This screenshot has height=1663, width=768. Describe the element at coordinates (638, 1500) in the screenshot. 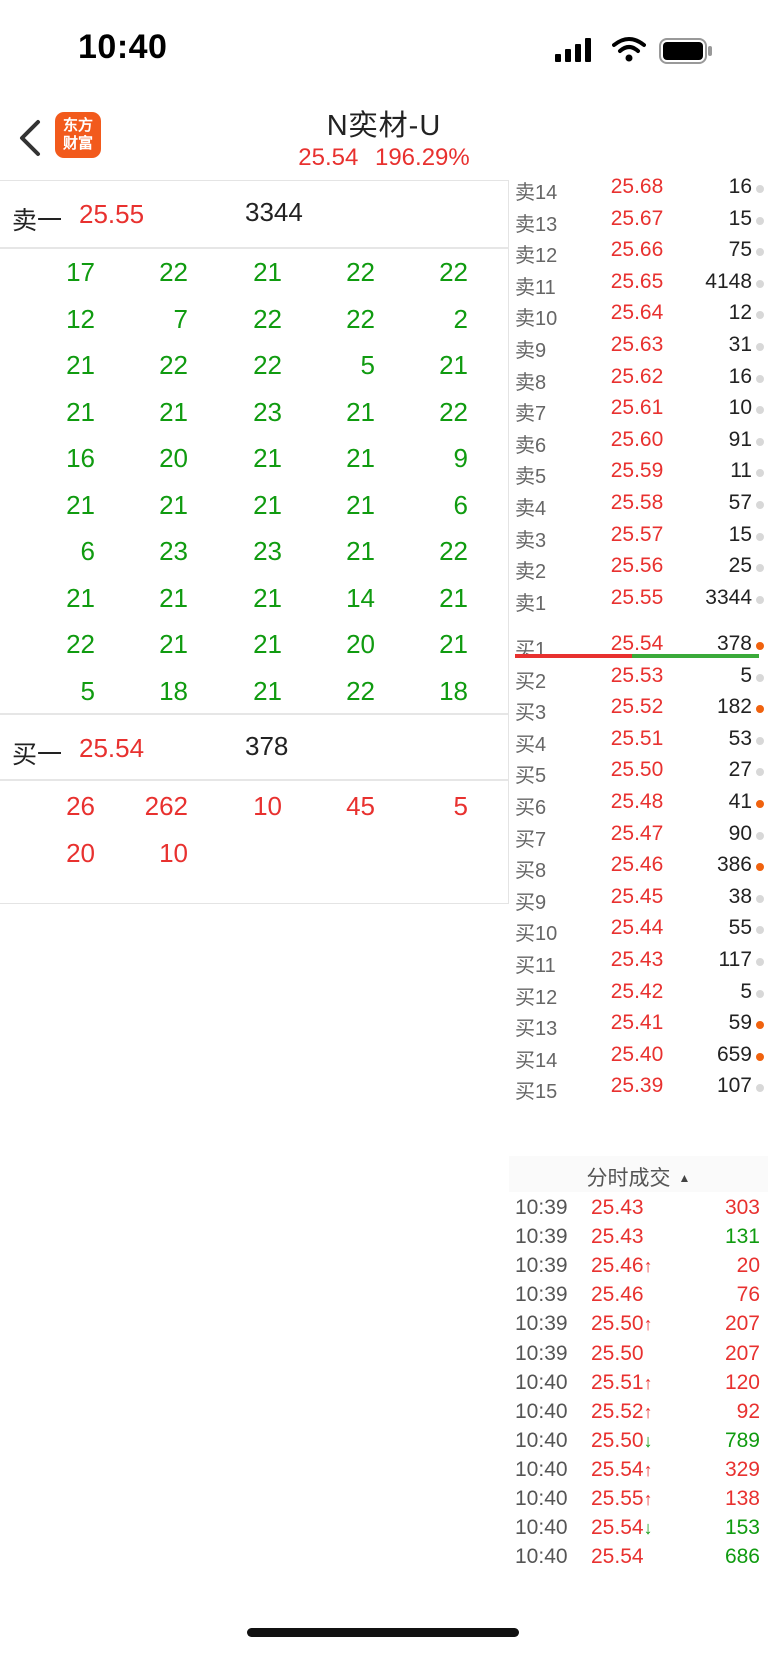

I see `tick-row: 10:40 25.55↑ 138` at that location.